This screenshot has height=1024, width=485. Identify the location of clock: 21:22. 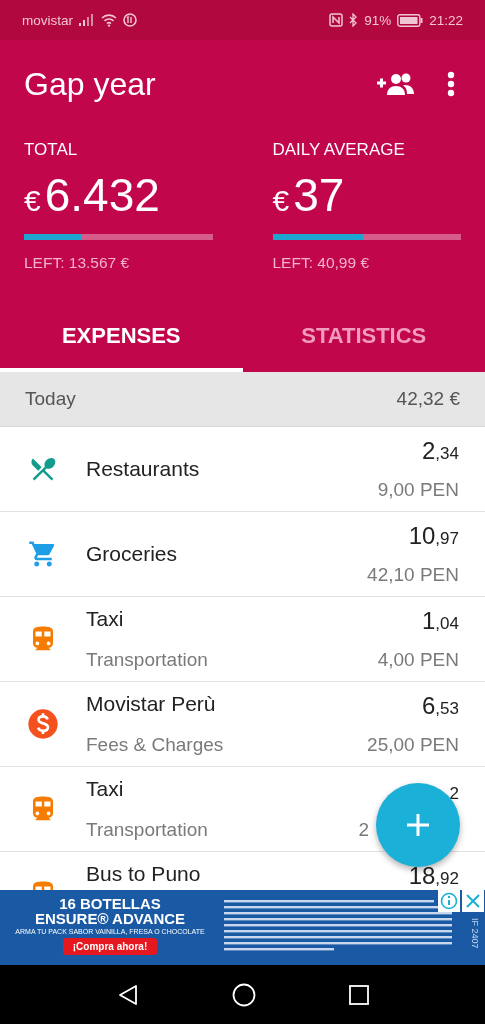
(446, 20).